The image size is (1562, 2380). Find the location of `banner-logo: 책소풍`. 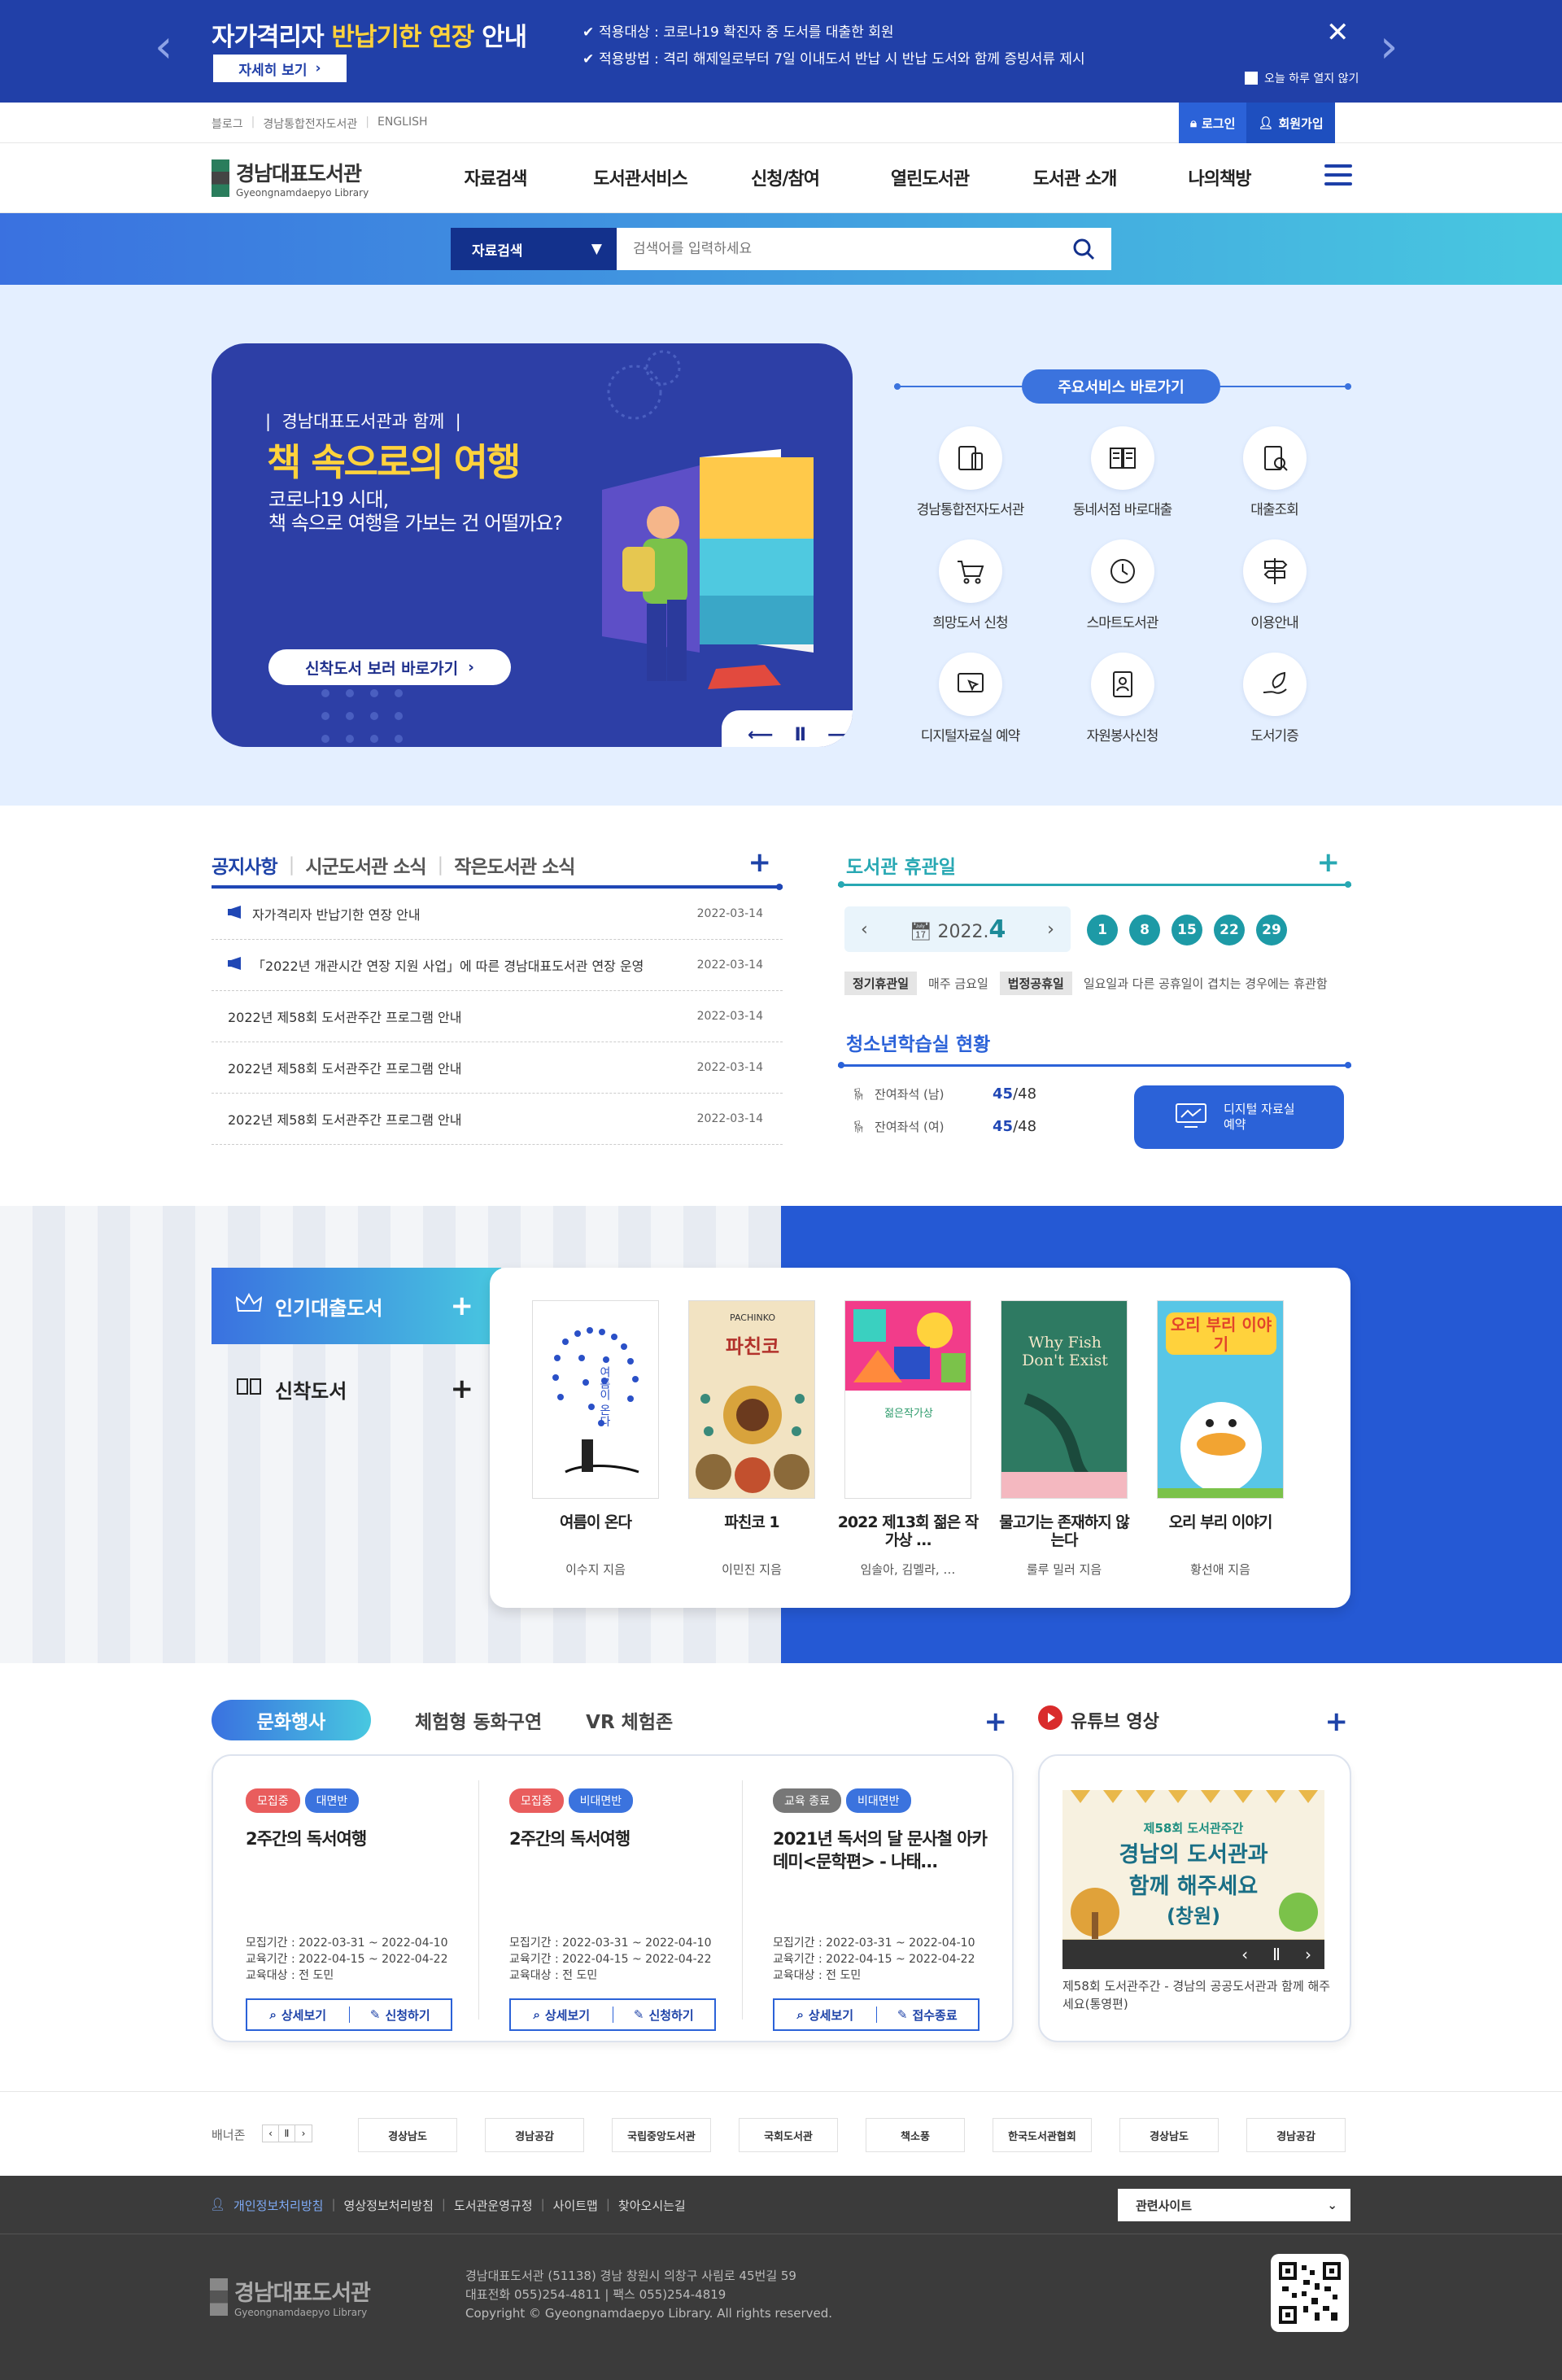

banner-logo: 책소풍 is located at coordinates (915, 2135).